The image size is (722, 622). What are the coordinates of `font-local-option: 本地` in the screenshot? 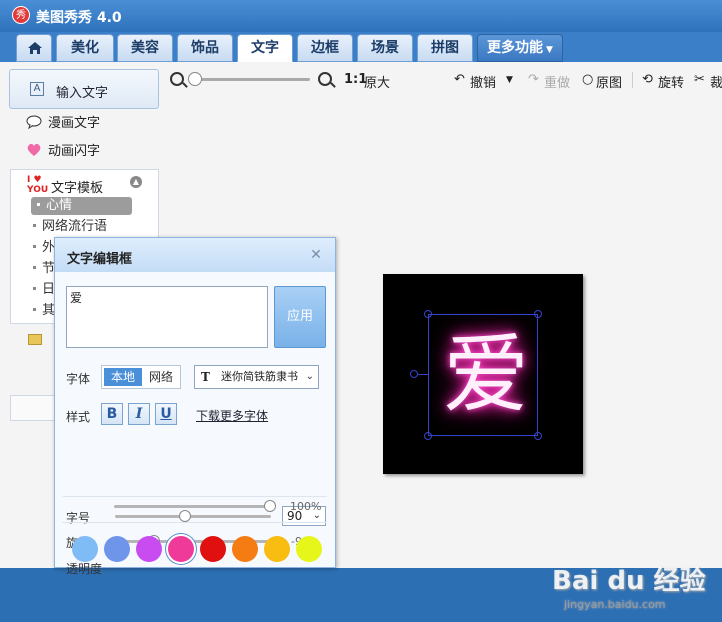 It's located at (123, 377).